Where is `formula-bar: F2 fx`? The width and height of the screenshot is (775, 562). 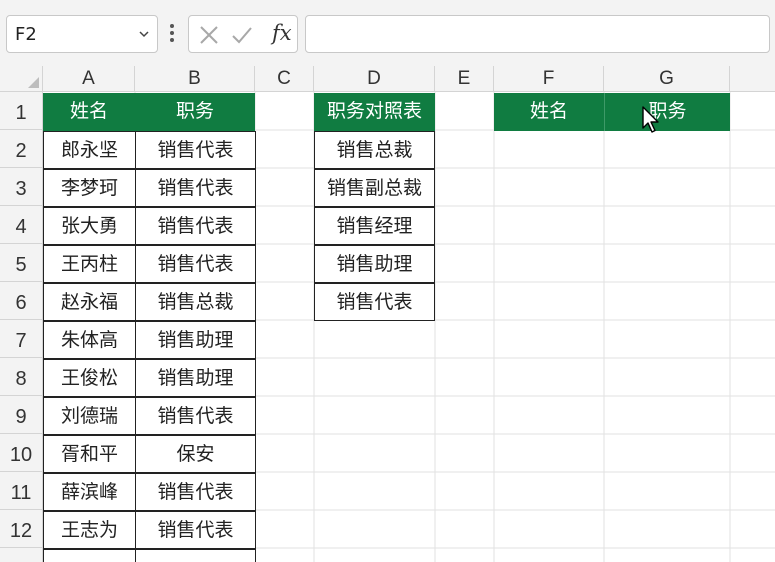 formula-bar: F2 fx is located at coordinates (387, 33).